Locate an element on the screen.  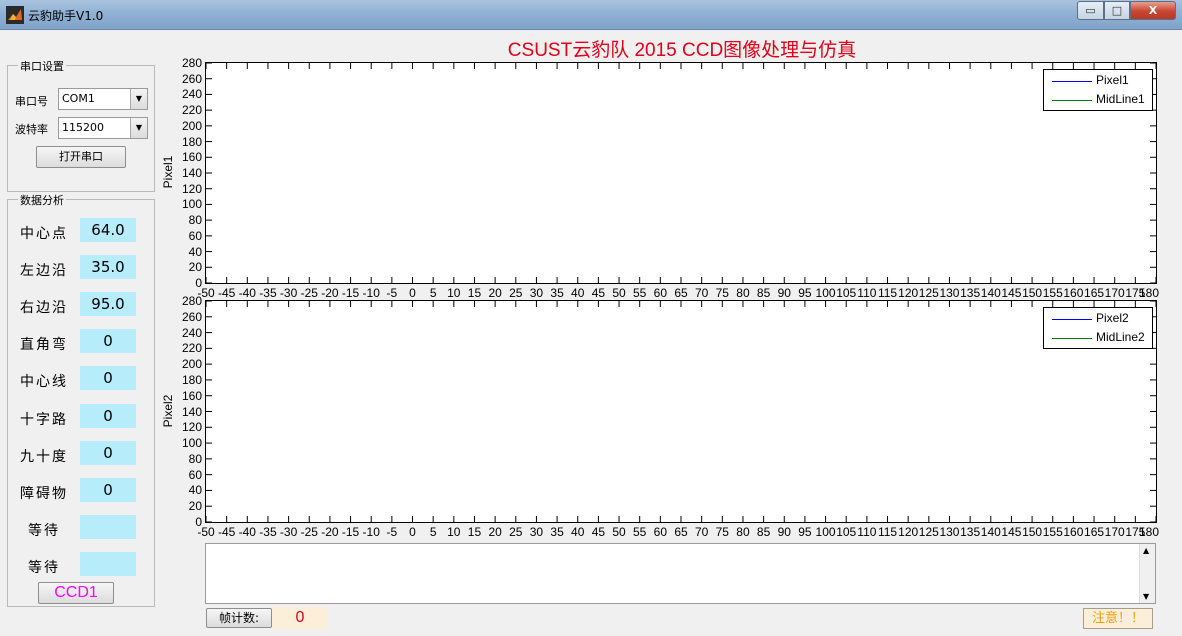
warning-label: 注意！！ is located at coordinates (1117, 618).